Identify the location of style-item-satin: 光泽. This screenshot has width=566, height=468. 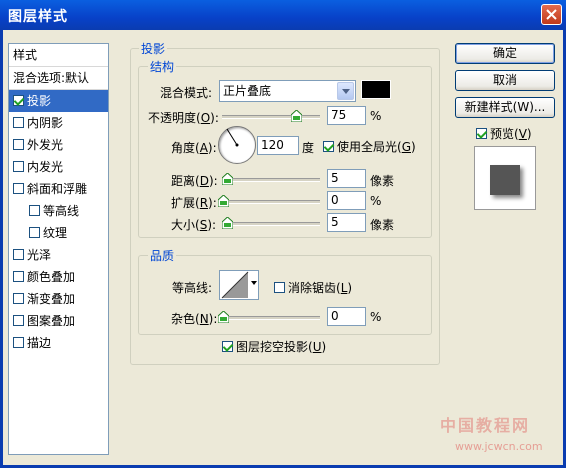
(58, 255).